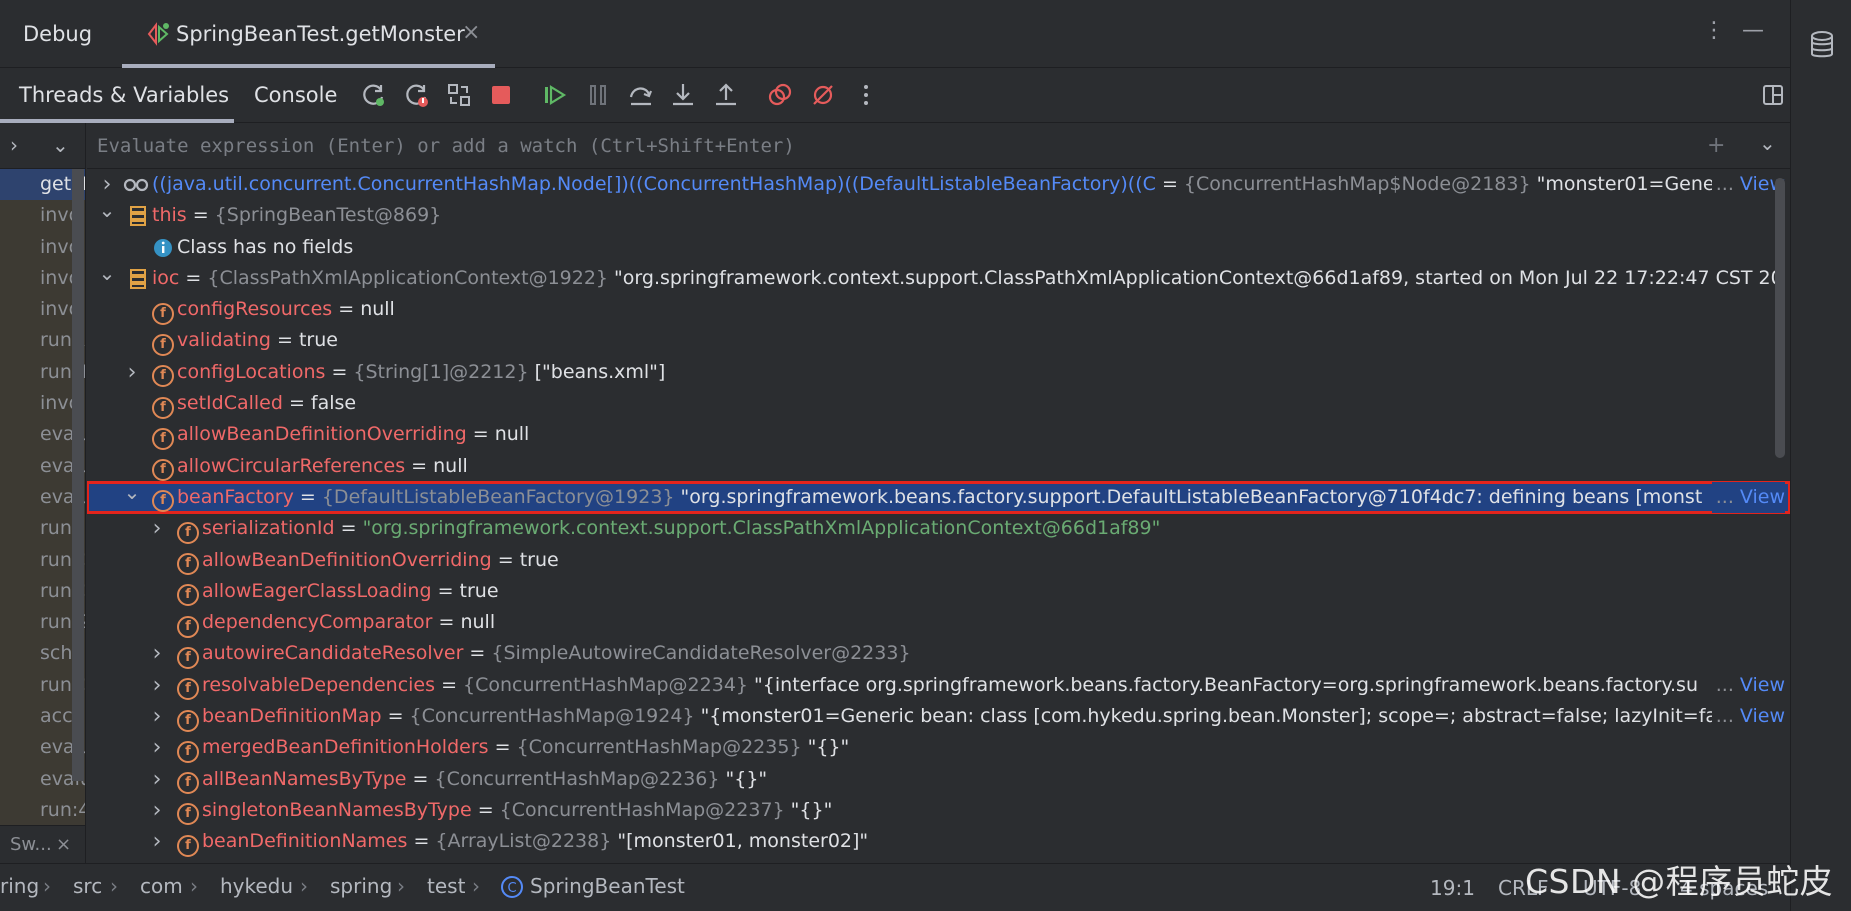 The width and height of the screenshot is (1851, 911). I want to click on view-breakpoints-icon, so click(780, 95).